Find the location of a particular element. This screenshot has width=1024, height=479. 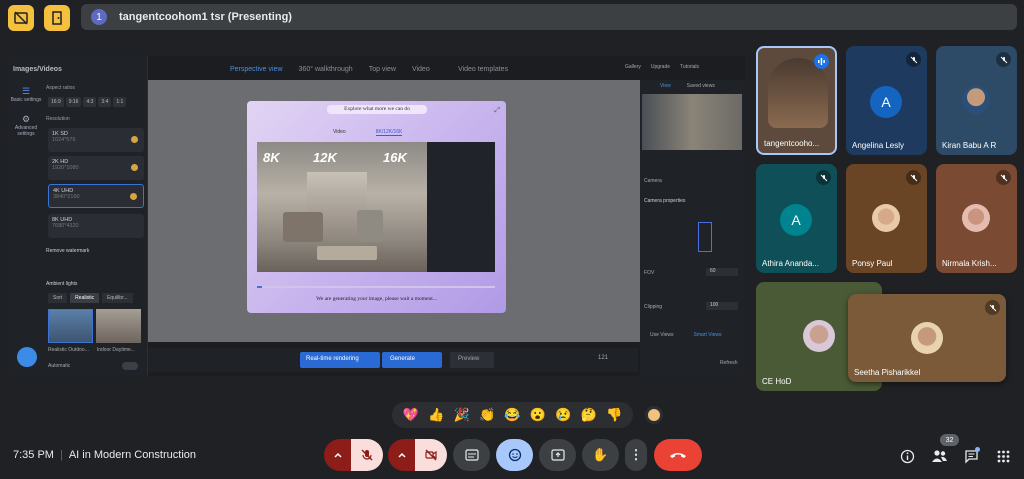

upgrade-button: Upgrade is located at coordinates (660, 67).